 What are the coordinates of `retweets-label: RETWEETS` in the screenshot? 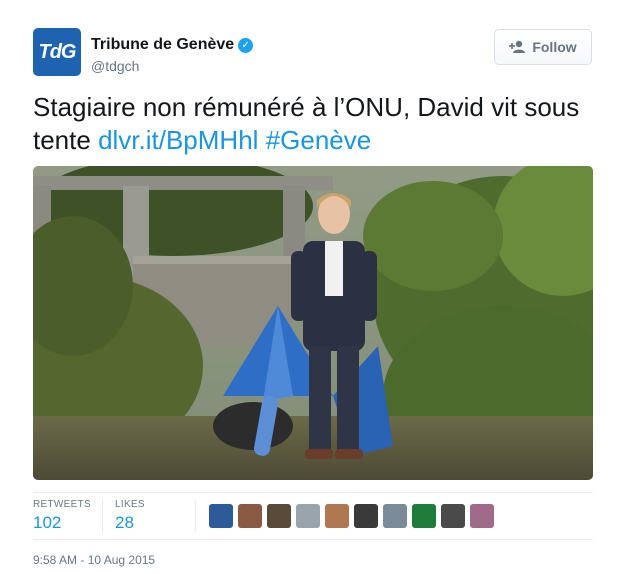 It's located at (62, 504).